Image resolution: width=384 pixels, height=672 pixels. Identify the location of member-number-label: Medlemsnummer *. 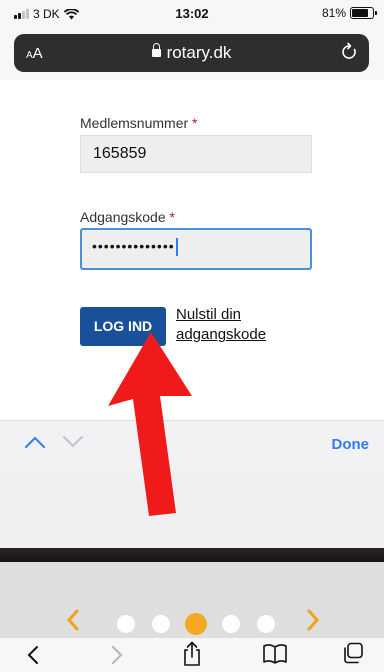
(139, 123).